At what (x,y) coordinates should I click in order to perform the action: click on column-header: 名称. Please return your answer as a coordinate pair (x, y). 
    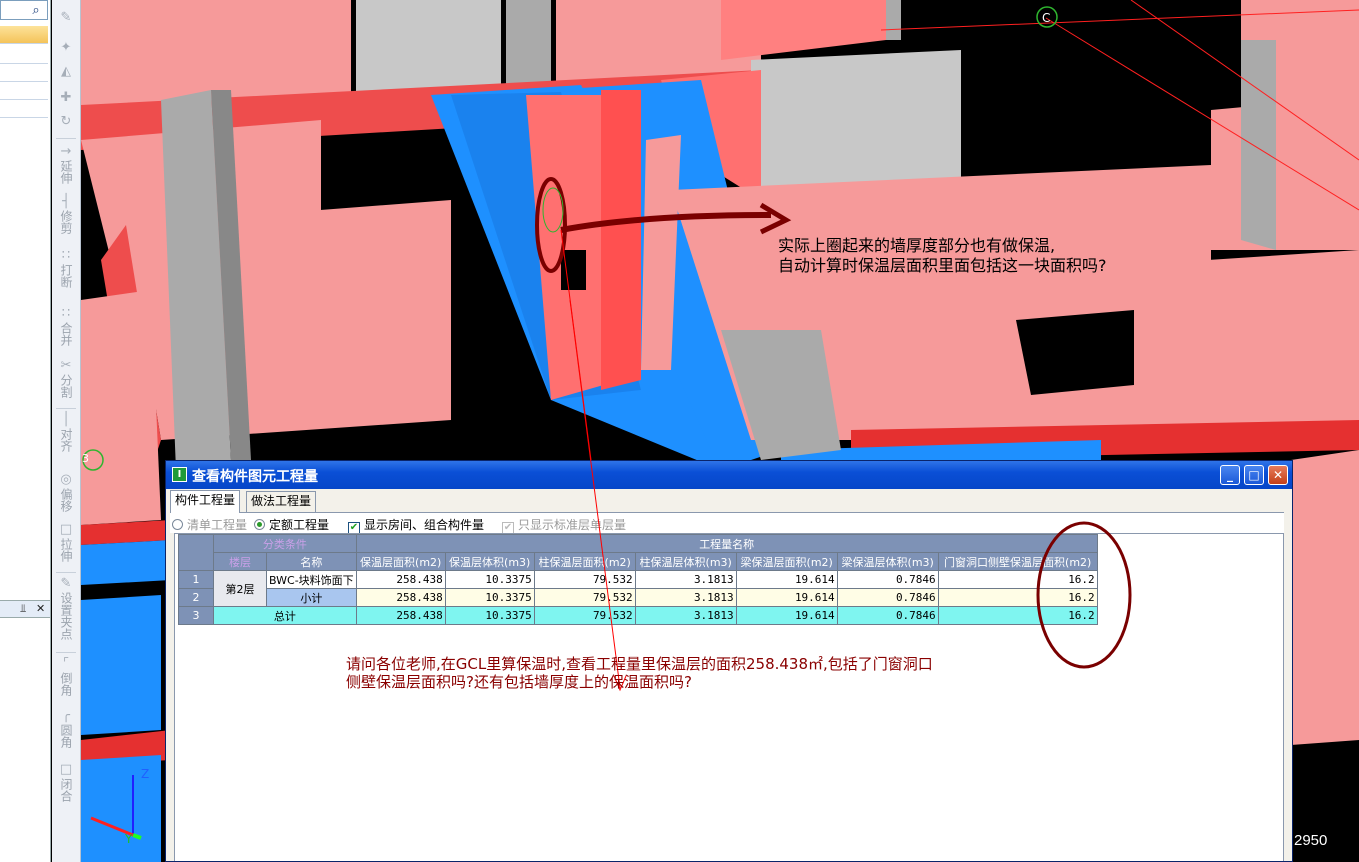
    Looking at the image, I should click on (311, 561).